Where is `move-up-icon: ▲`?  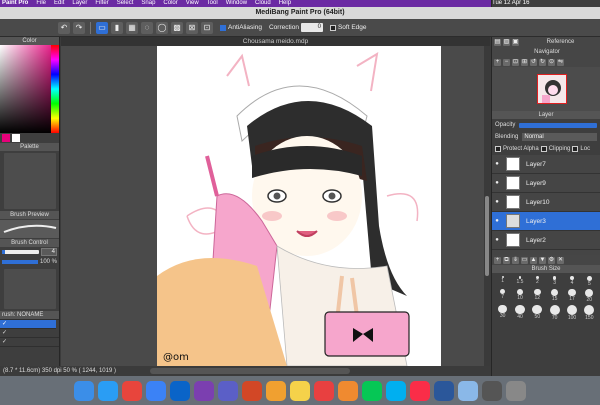
move-up-icon: ▲ is located at coordinates (533, 260).